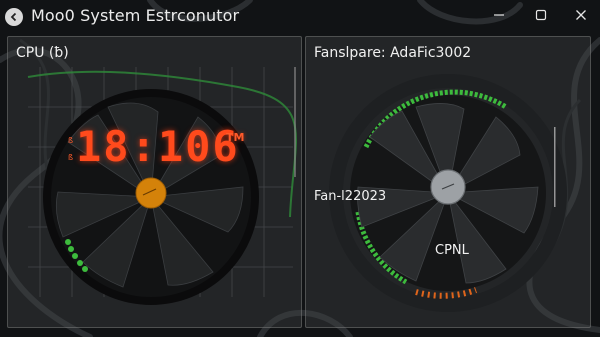  I want to click on maximize-icon, so click(541, 15).